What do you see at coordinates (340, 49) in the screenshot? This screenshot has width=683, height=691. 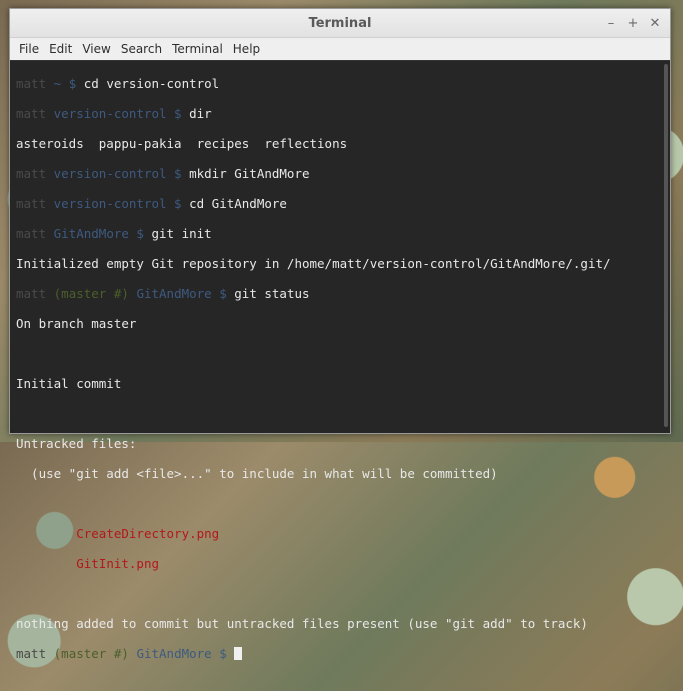 I see `menu-bar: File Edit View Search Terminal Help` at bounding box center [340, 49].